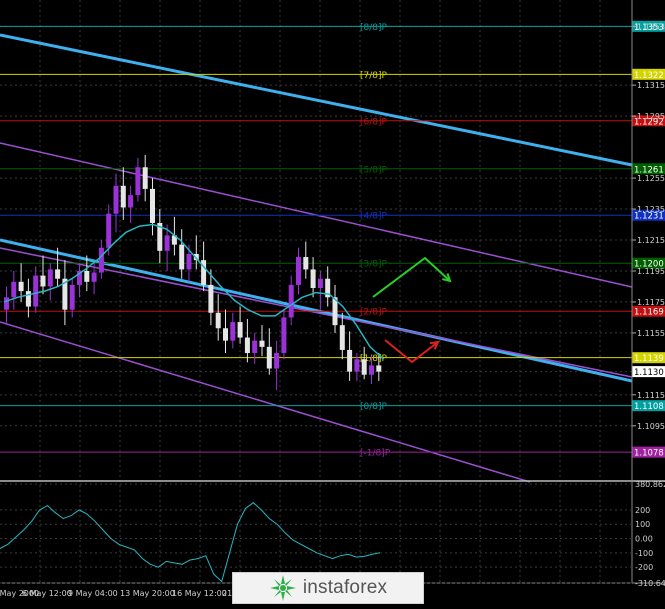 This screenshot has height=609, width=665. I want to click on price-tag-text: 1.1078, so click(649, 454).